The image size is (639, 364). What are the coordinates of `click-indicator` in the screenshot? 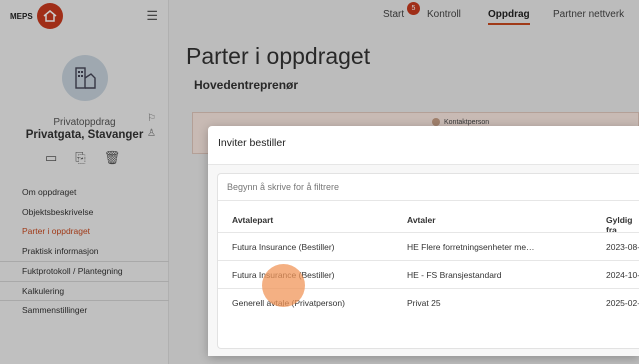 It's located at (283, 285).